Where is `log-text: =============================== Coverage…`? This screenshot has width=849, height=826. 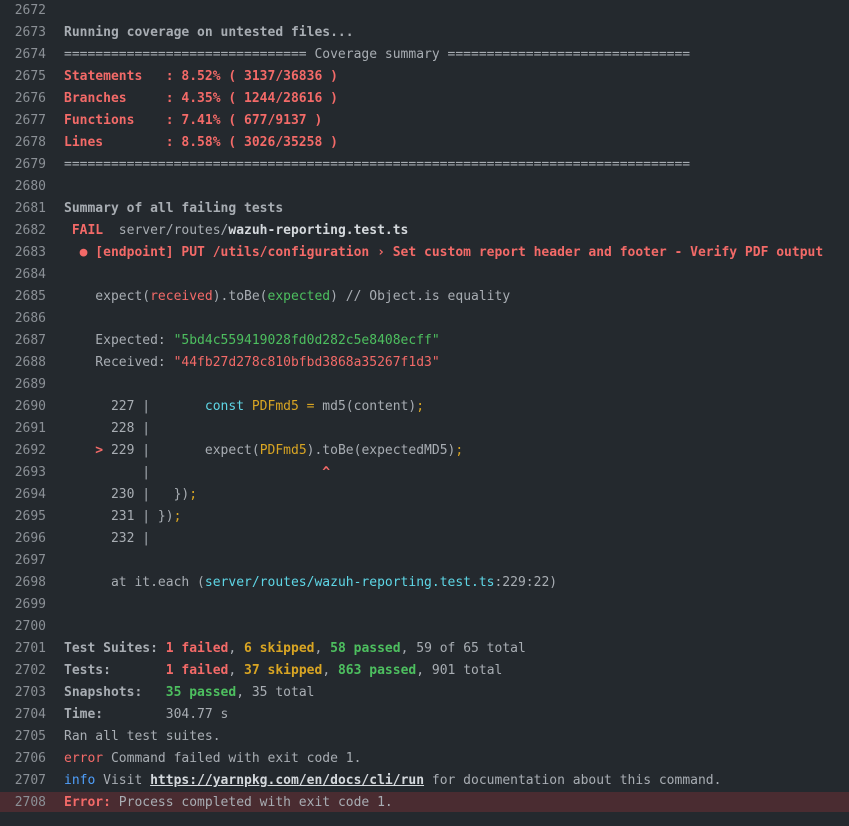 log-text: =============================== Coverage… is located at coordinates (377, 54).